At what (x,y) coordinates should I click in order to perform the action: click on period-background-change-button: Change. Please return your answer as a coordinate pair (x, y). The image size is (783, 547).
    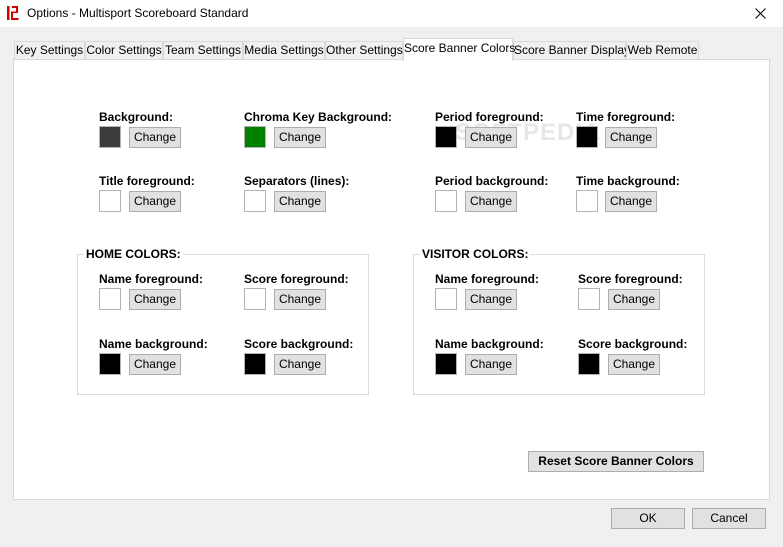
    Looking at the image, I should click on (491, 201).